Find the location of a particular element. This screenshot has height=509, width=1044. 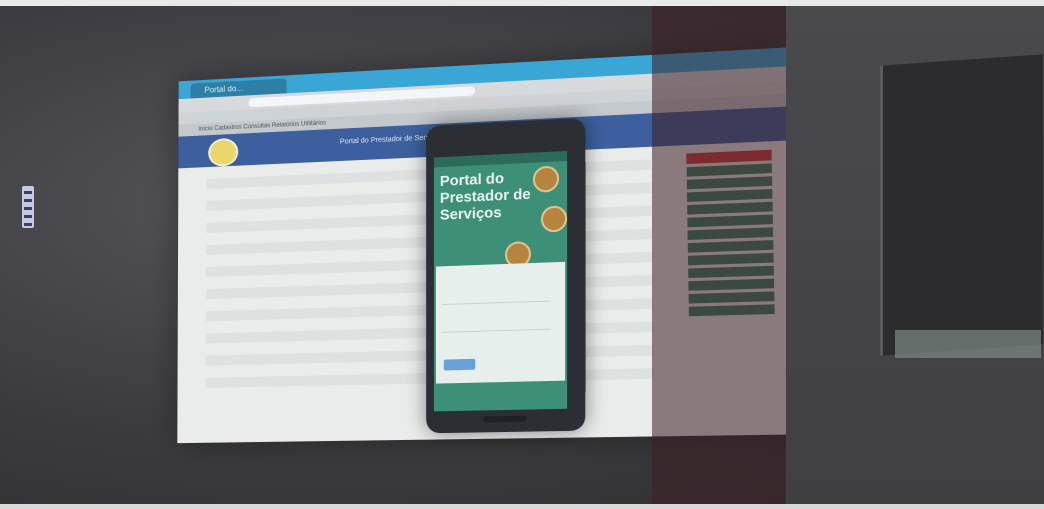

phone-status-bar is located at coordinates (500, 159).